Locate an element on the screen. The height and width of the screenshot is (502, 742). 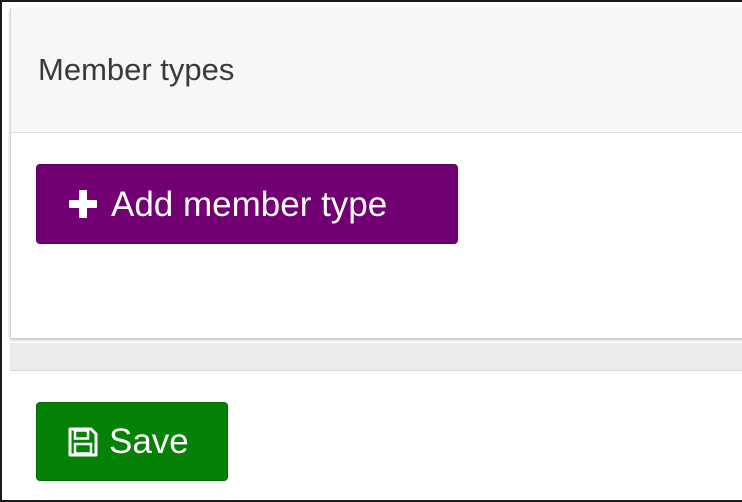
floppy-disk-icon is located at coordinates (83, 442).